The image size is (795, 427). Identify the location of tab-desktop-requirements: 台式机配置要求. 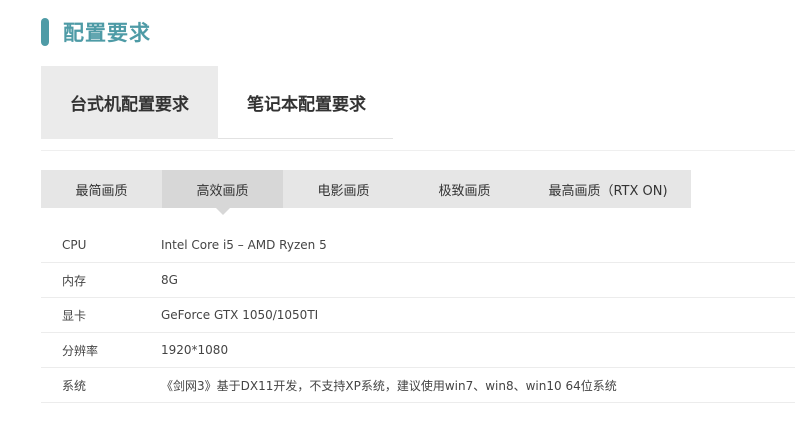
(129, 102).